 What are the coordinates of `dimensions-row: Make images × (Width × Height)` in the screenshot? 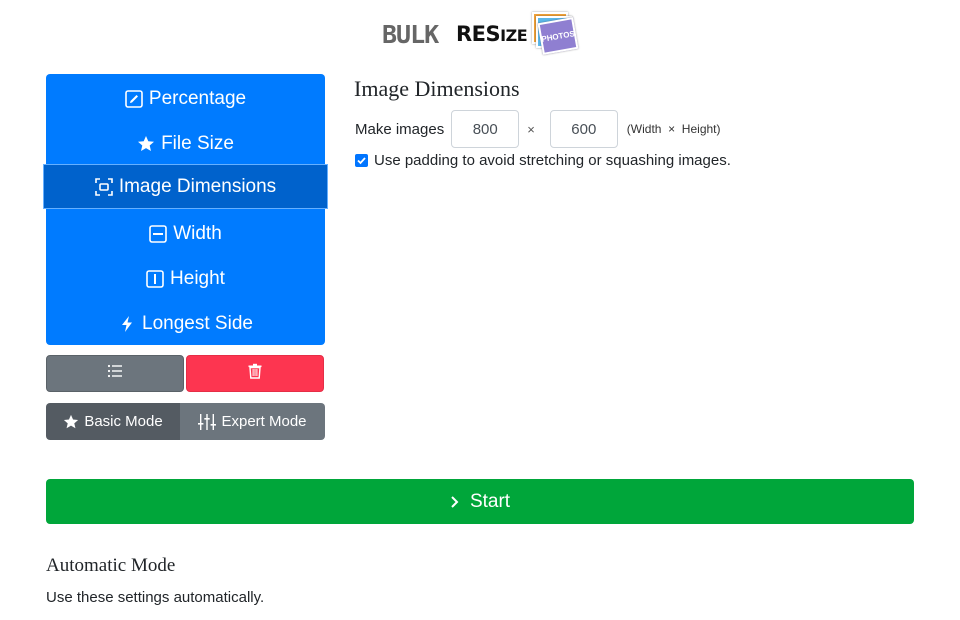 It's located at (538, 129).